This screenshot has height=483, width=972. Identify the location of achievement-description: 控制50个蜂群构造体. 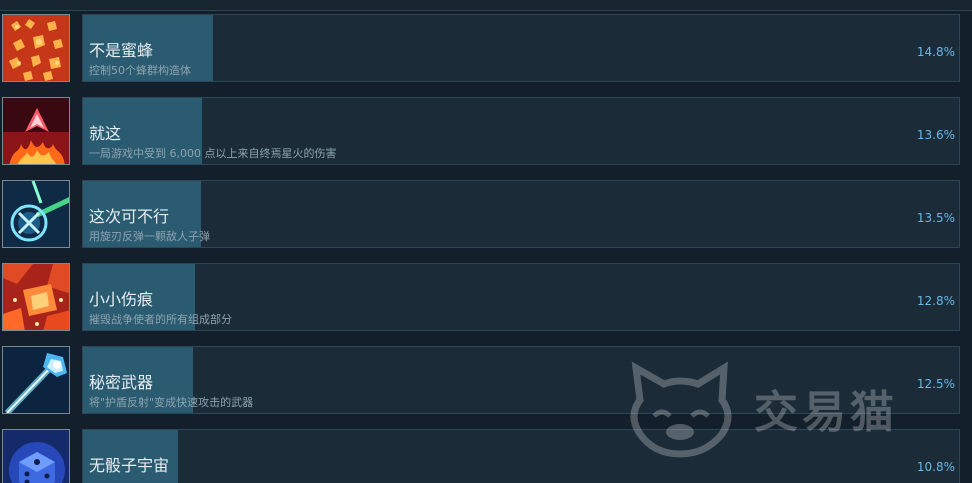
(140, 70).